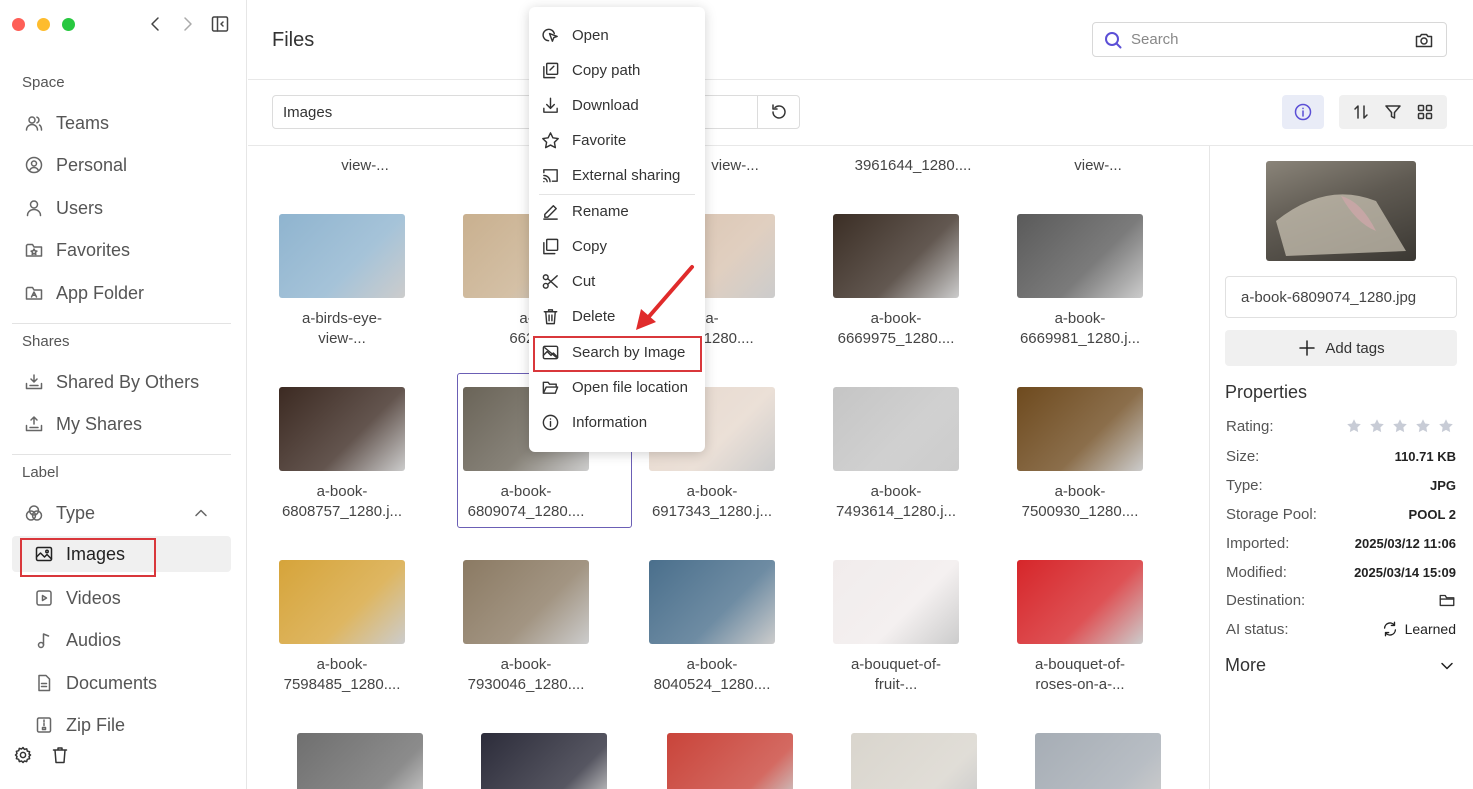 This screenshot has width=1473, height=789. Describe the element at coordinates (618, 175) in the screenshot. I see `menu-item-external-sharing: External sharing` at that location.